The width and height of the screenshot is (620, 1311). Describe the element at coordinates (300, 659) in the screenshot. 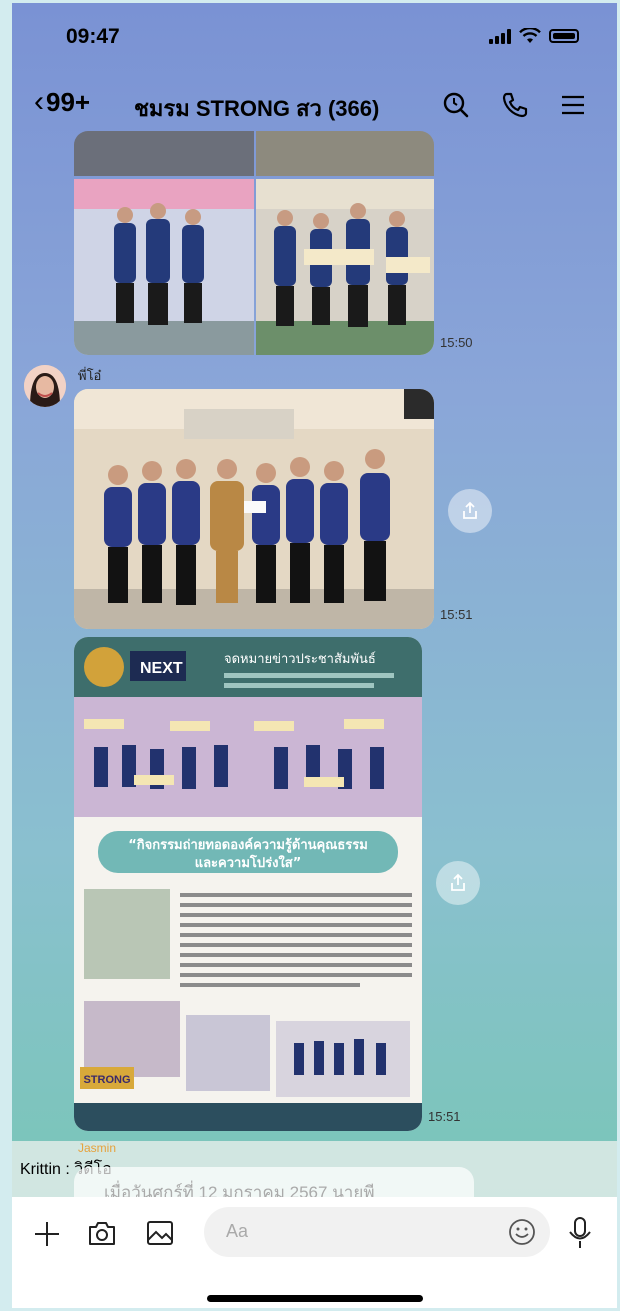

I see `poster-headline: จดหมายข่าวประชาสัมพันธ์` at that location.